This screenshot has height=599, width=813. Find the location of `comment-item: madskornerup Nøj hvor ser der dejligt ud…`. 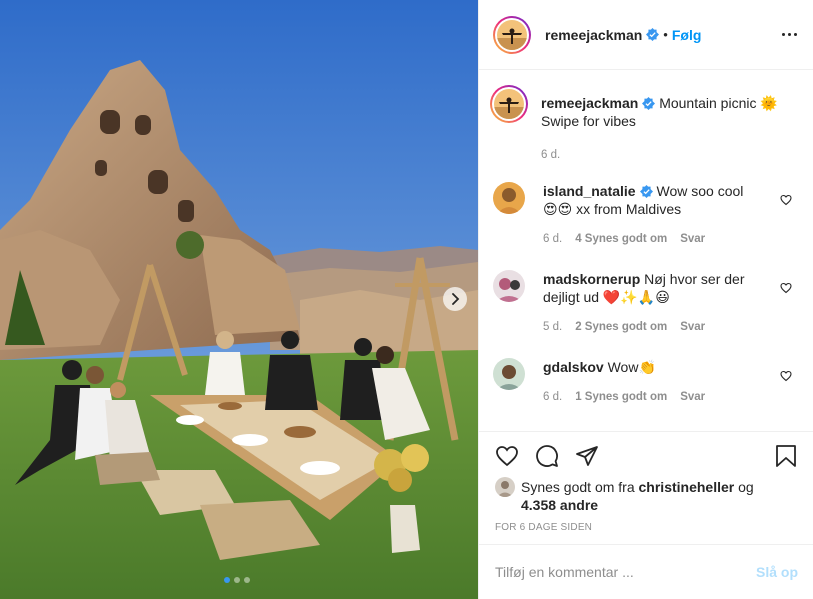

comment-item: madskornerup Nøj hvor ser der dejligt ud… is located at coordinates (645, 303).